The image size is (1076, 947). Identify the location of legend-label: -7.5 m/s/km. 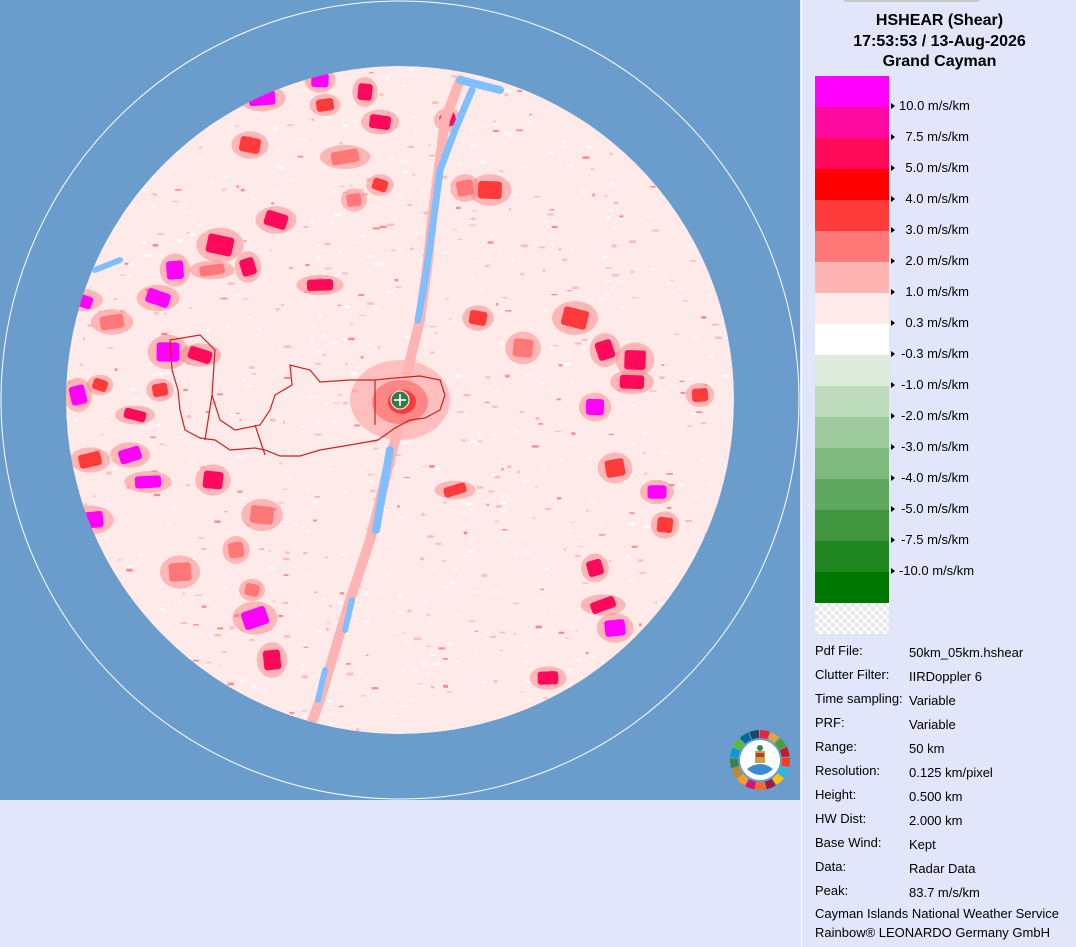
(930, 540).